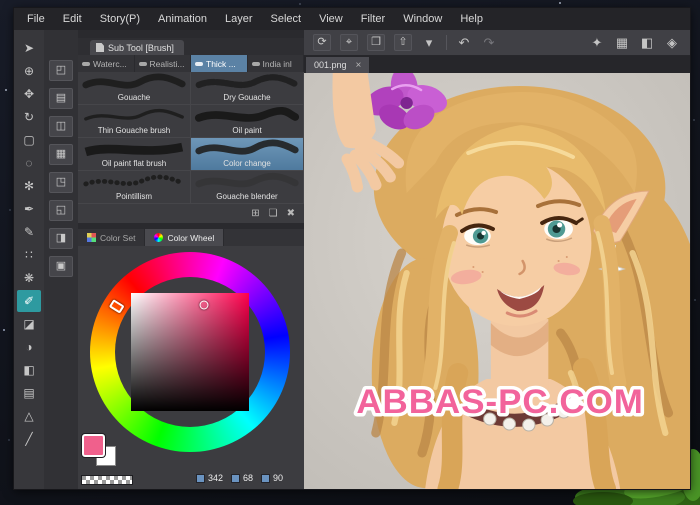 The image size is (700, 505). I want to click on brush-item-thin-gouache-brush: Thin Gouache brush, so click(134, 121).